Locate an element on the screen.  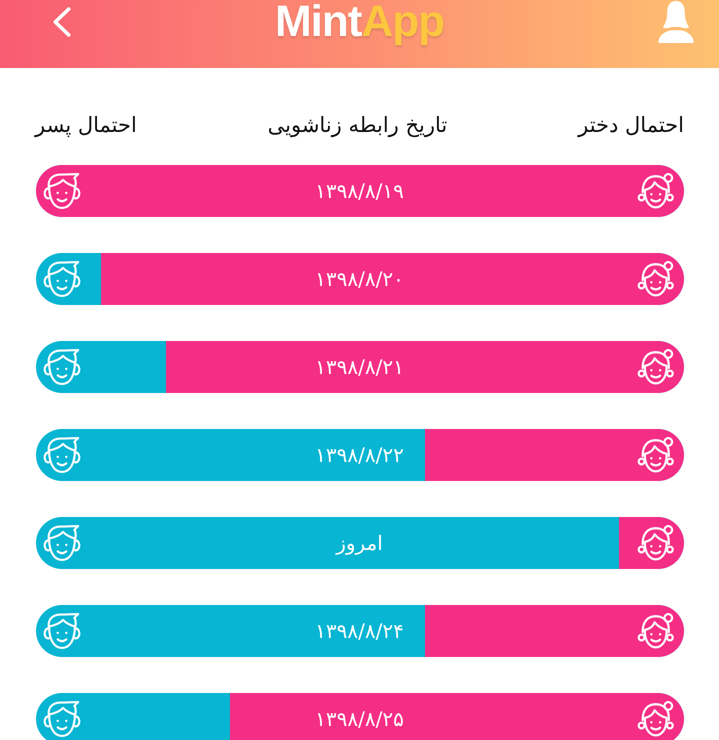
date-label: ۱۳۹۸/۸/۲۴ is located at coordinates (359, 631).